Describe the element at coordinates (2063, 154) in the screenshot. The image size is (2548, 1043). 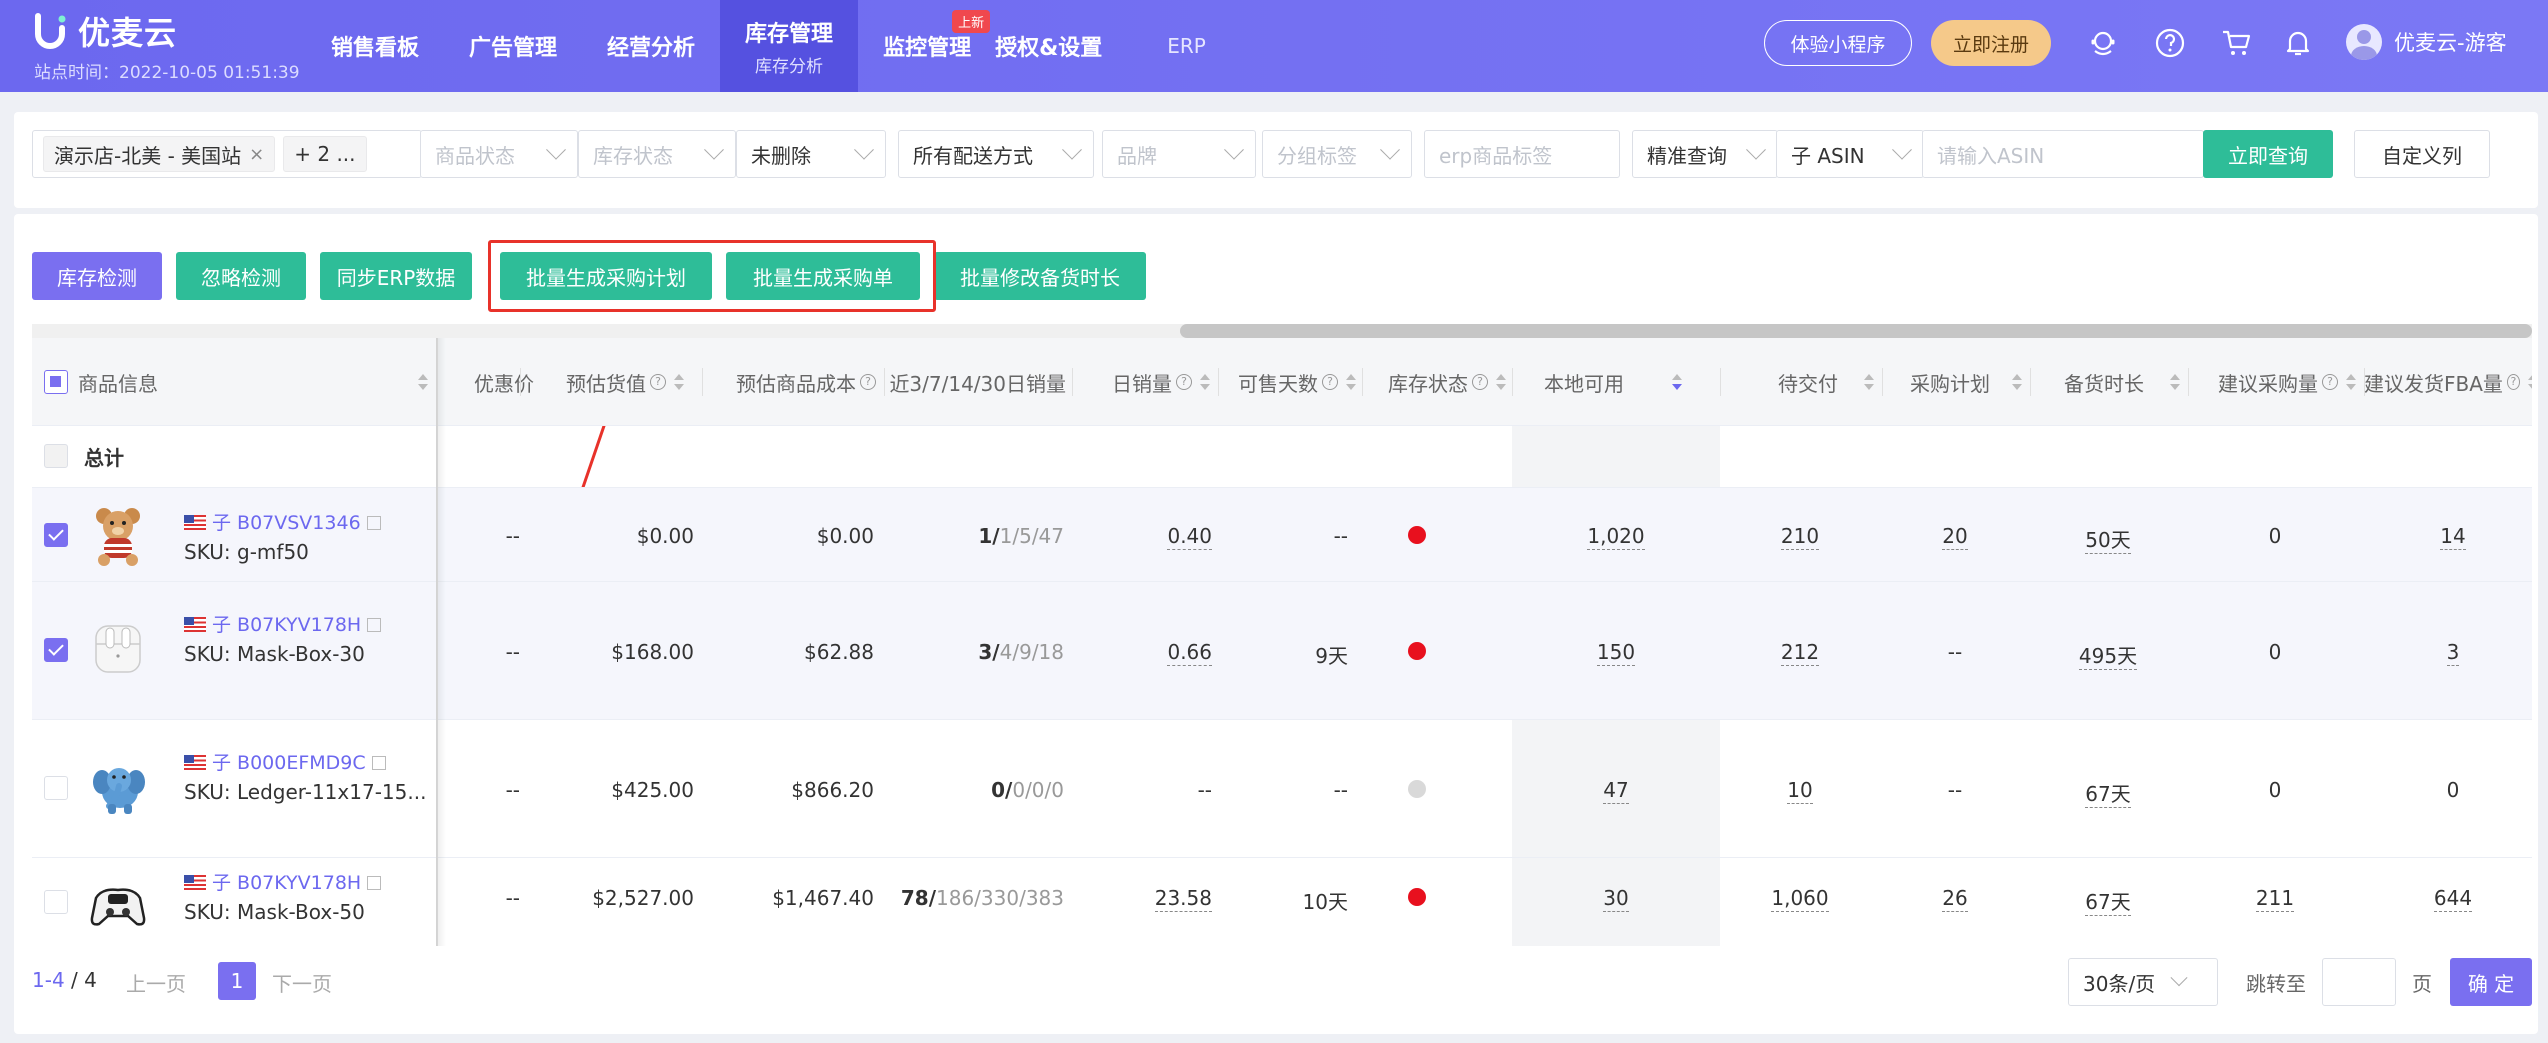
I see `asin-search-input: 请输入ASIN` at that location.